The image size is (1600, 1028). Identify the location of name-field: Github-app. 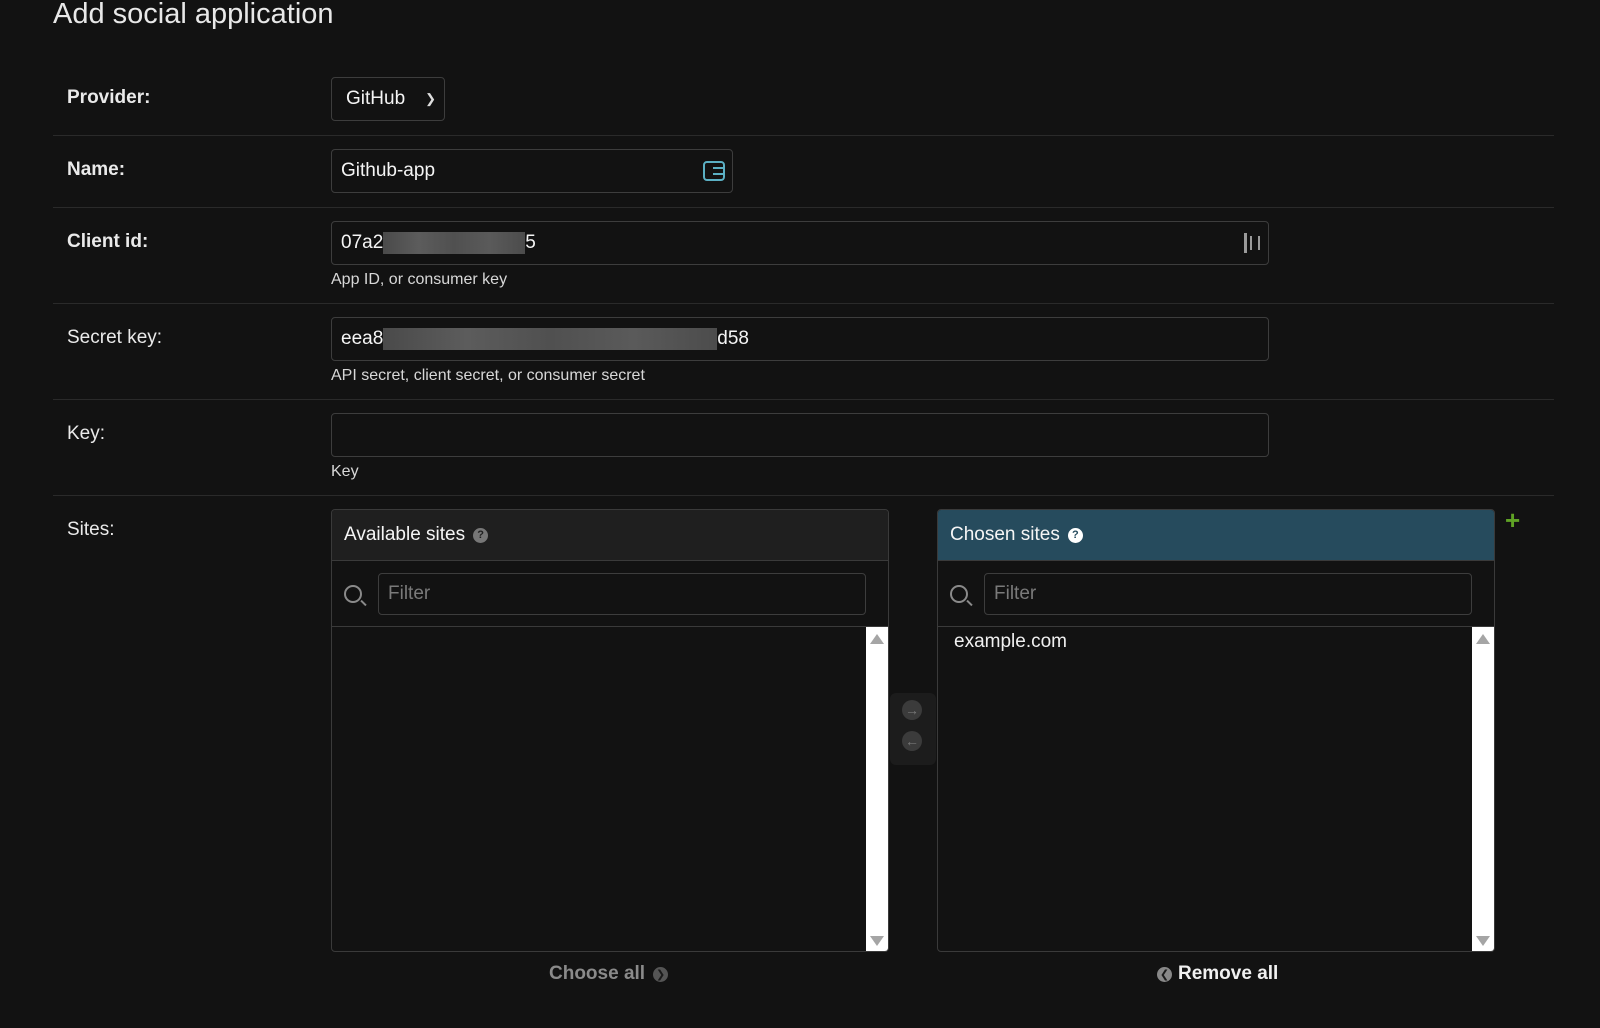
(532, 171).